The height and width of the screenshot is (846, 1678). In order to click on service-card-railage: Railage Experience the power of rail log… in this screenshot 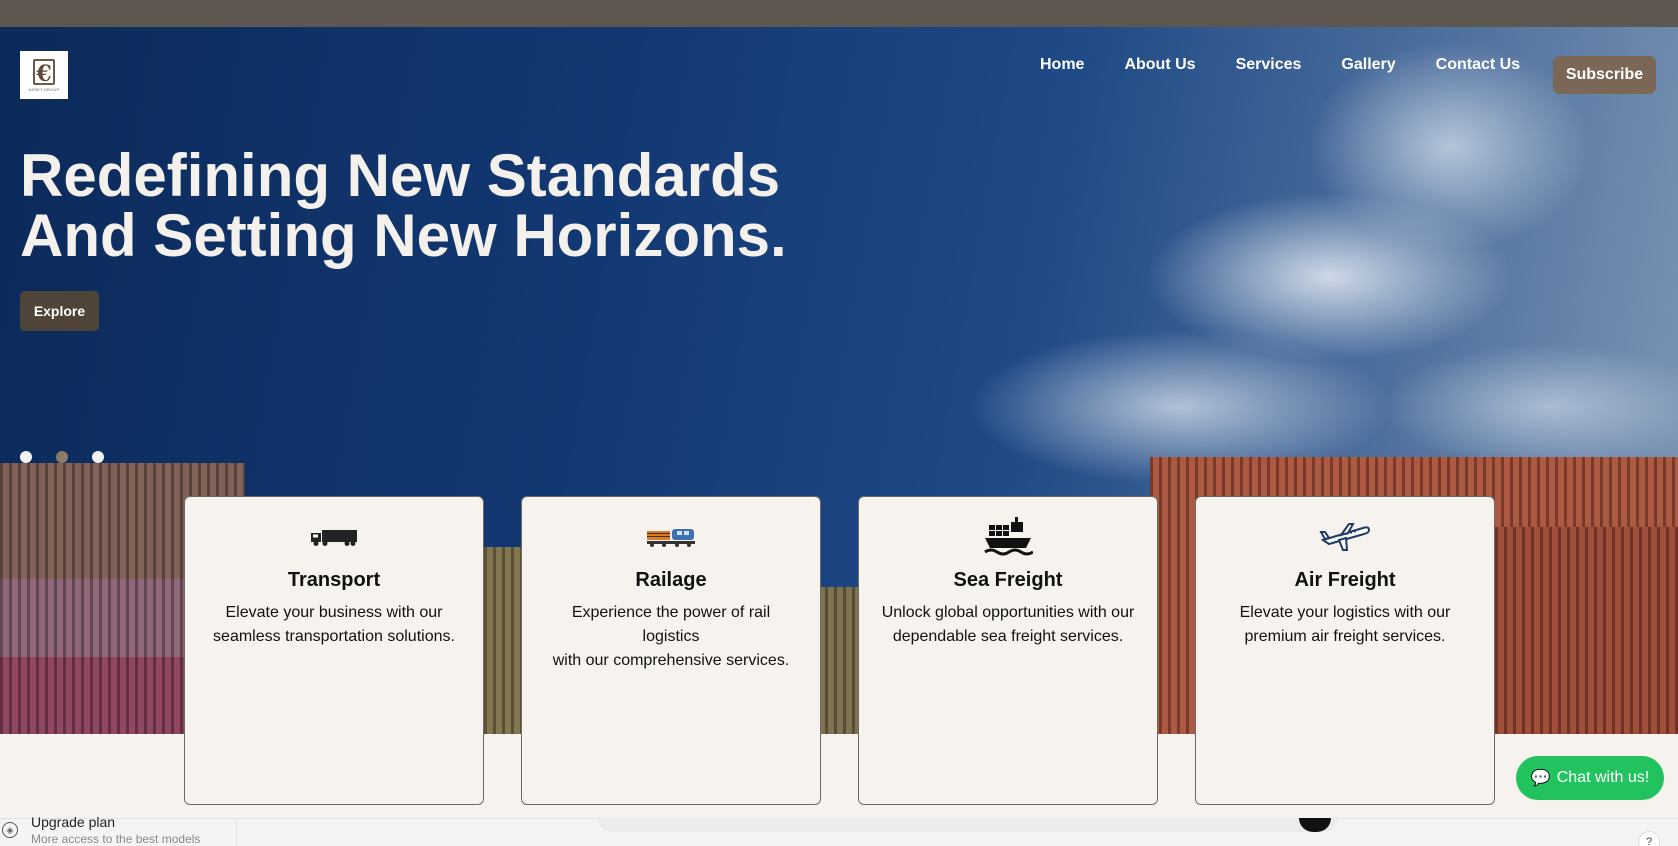, I will do `click(671, 650)`.